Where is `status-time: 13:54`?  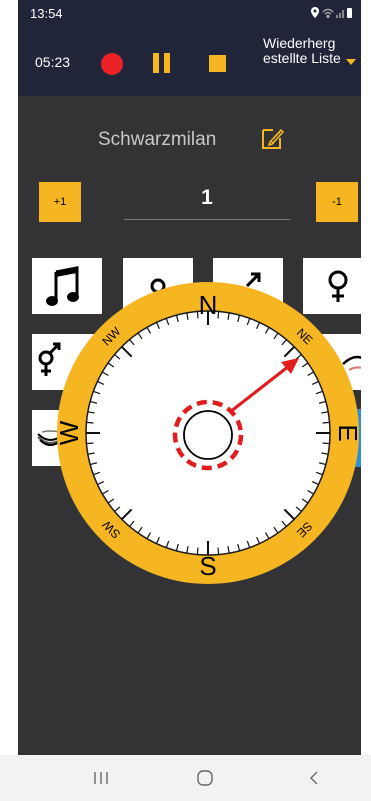 status-time: 13:54 is located at coordinates (46, 13).